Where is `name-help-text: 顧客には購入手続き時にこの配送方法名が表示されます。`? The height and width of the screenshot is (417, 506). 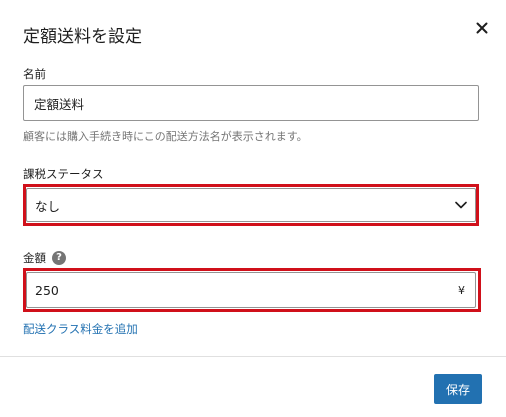
name-help-text: 顧客には購入手続き時にこの配送方法名が表示されます。 is located at coordinates (165, 136).